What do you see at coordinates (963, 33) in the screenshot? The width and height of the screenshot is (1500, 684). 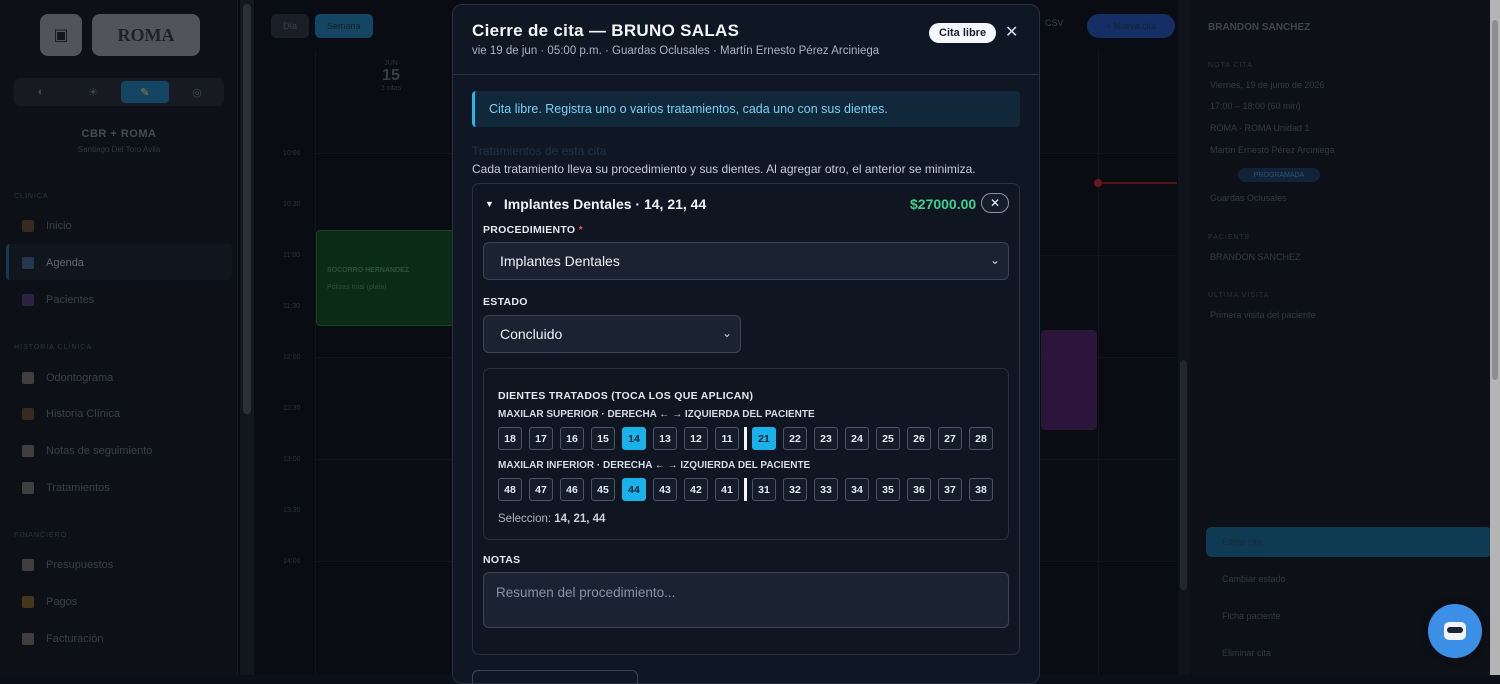 I see `free-appointment-badge: Cita libre` at bounding box center [963, 33].